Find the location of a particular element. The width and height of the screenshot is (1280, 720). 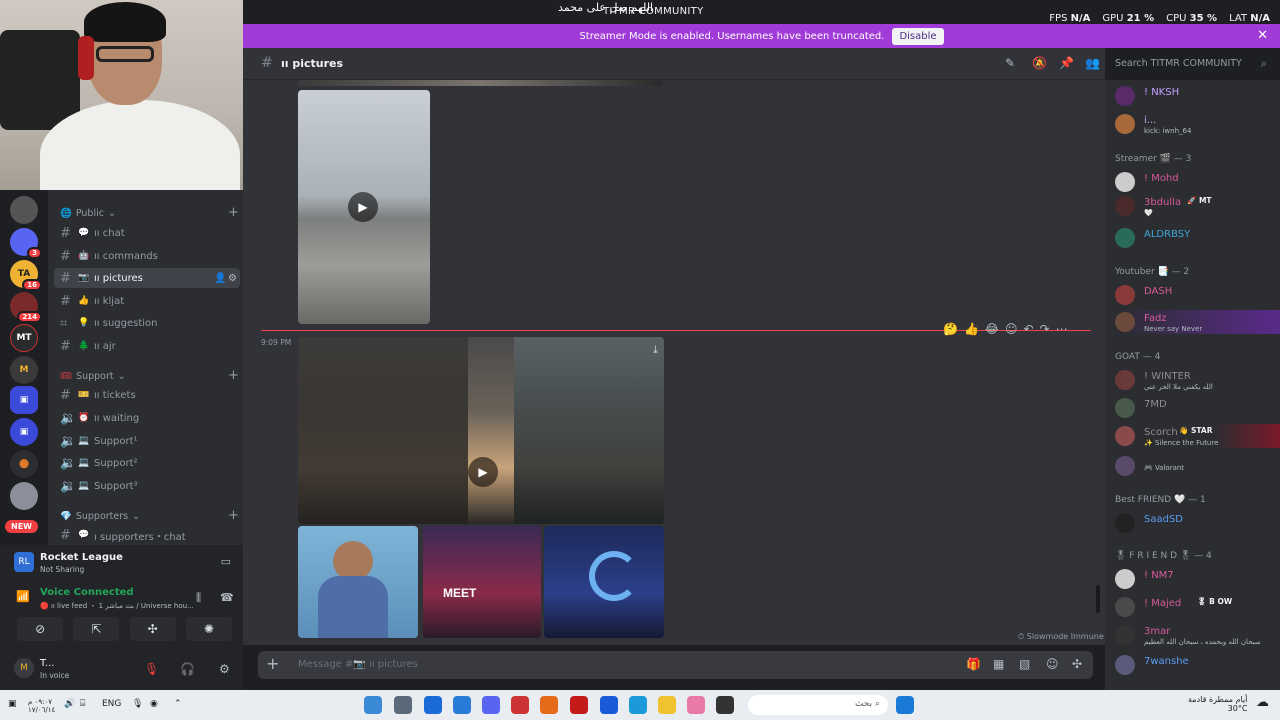

reaction-icon: 👍 is located at coordinates (971, 329).